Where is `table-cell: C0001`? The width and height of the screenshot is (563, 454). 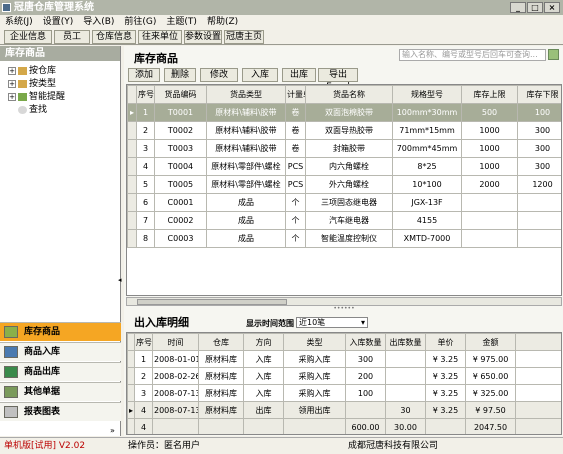
table-cell: C0001 is located at coordinates (180, 202).